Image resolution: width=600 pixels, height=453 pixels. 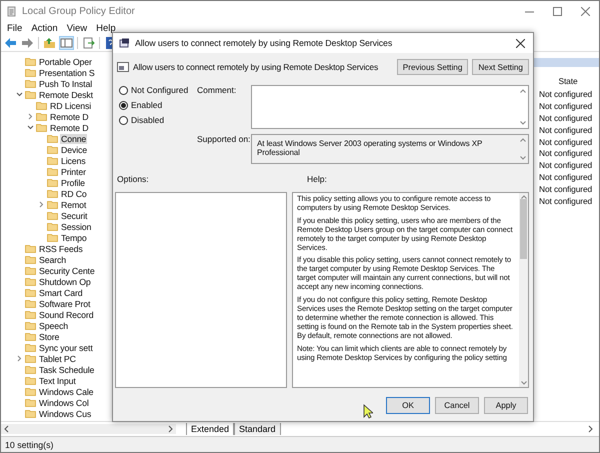 What do you see at coordinates (568, 78) in the screenshot?
I see `column-header: State` at bounding box center [568, 78].